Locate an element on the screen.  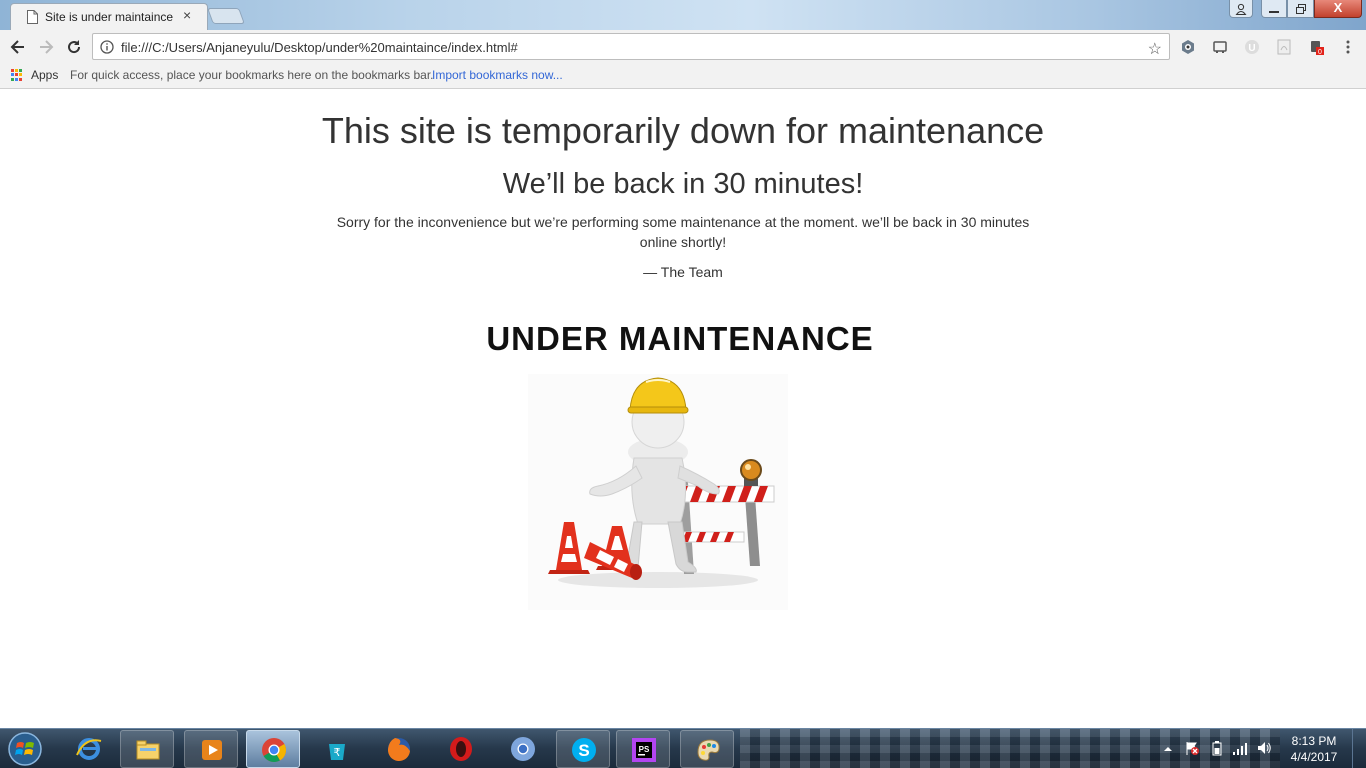
taskbar-paint is located at coordinates (707, 749).